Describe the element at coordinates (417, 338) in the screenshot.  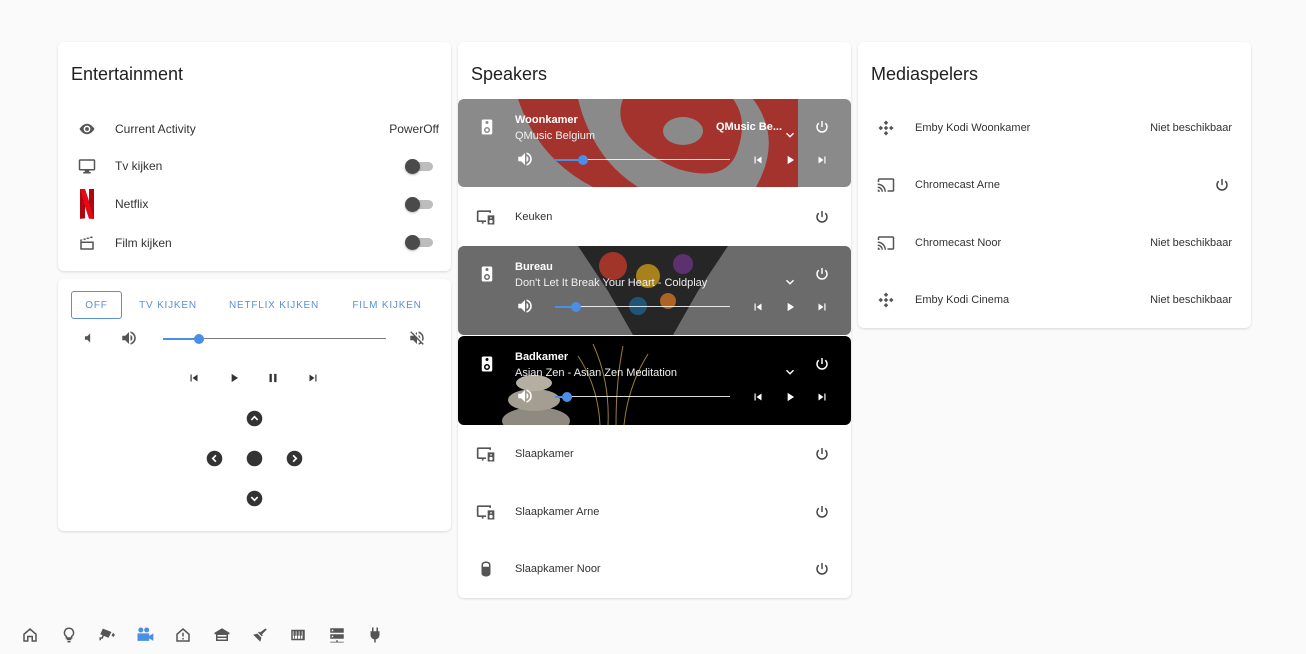
I see `volume-mute-icon` at that location.